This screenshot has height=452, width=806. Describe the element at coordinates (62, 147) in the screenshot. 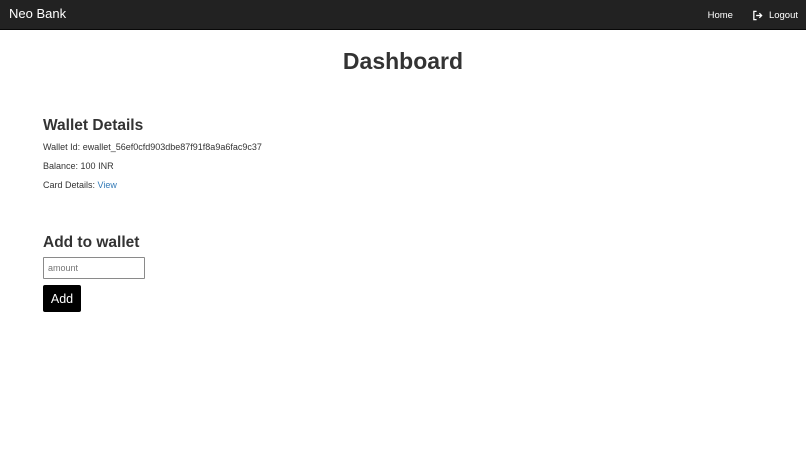

I see `wallet-id-label: Wallet Id:` at that location.